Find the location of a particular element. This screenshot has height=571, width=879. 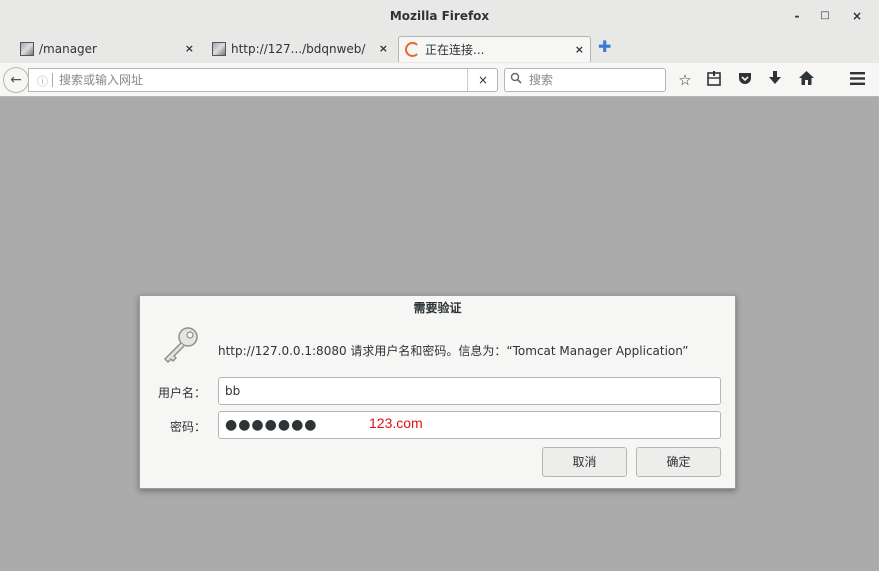

bookmarks-menu-icon is located at coordinates (714, 80).